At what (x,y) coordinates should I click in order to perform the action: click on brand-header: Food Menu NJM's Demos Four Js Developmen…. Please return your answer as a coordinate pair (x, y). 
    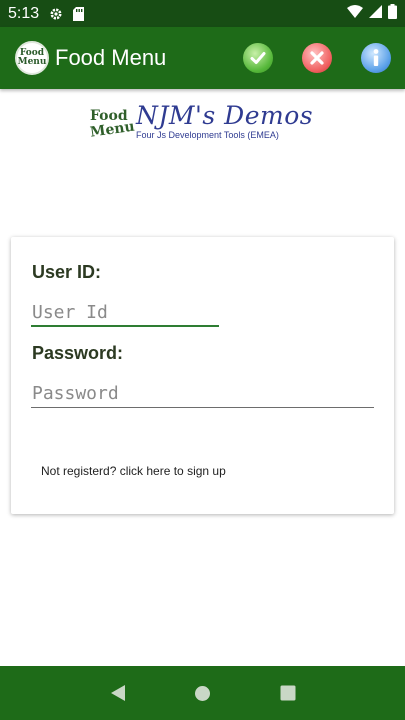
    Looking at the image, I should click on (204, 126).